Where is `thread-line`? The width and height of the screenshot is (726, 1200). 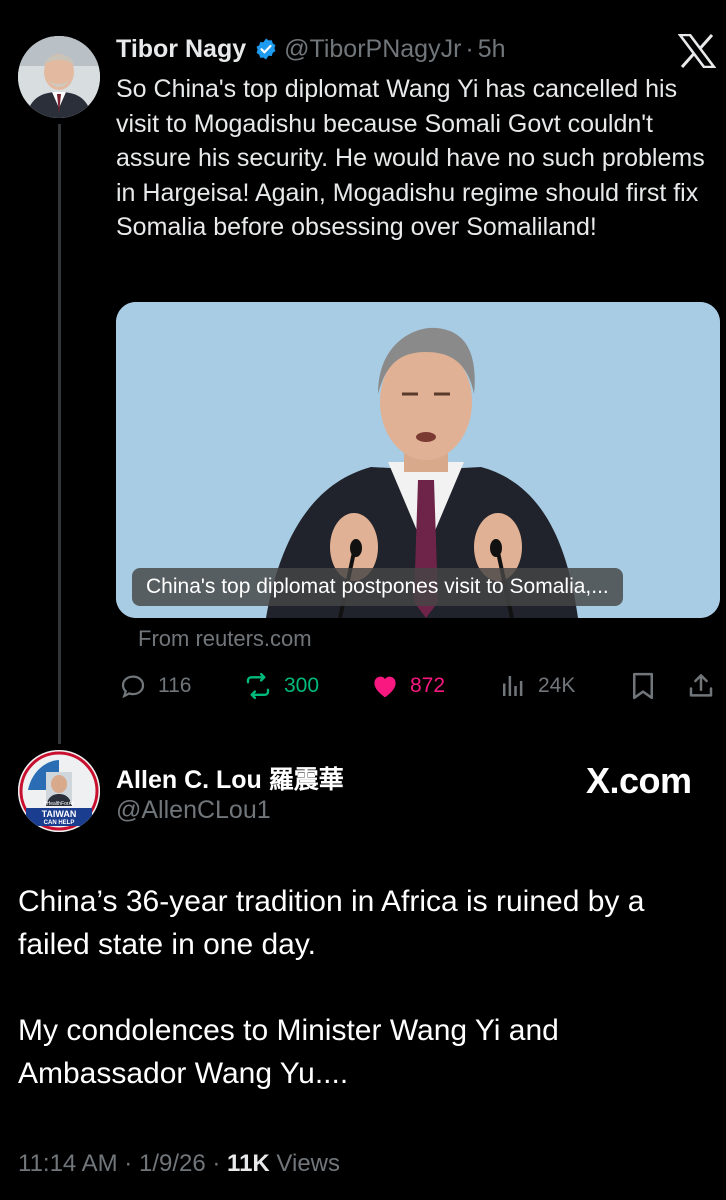 thread-line is located at coordinates (59, 434).